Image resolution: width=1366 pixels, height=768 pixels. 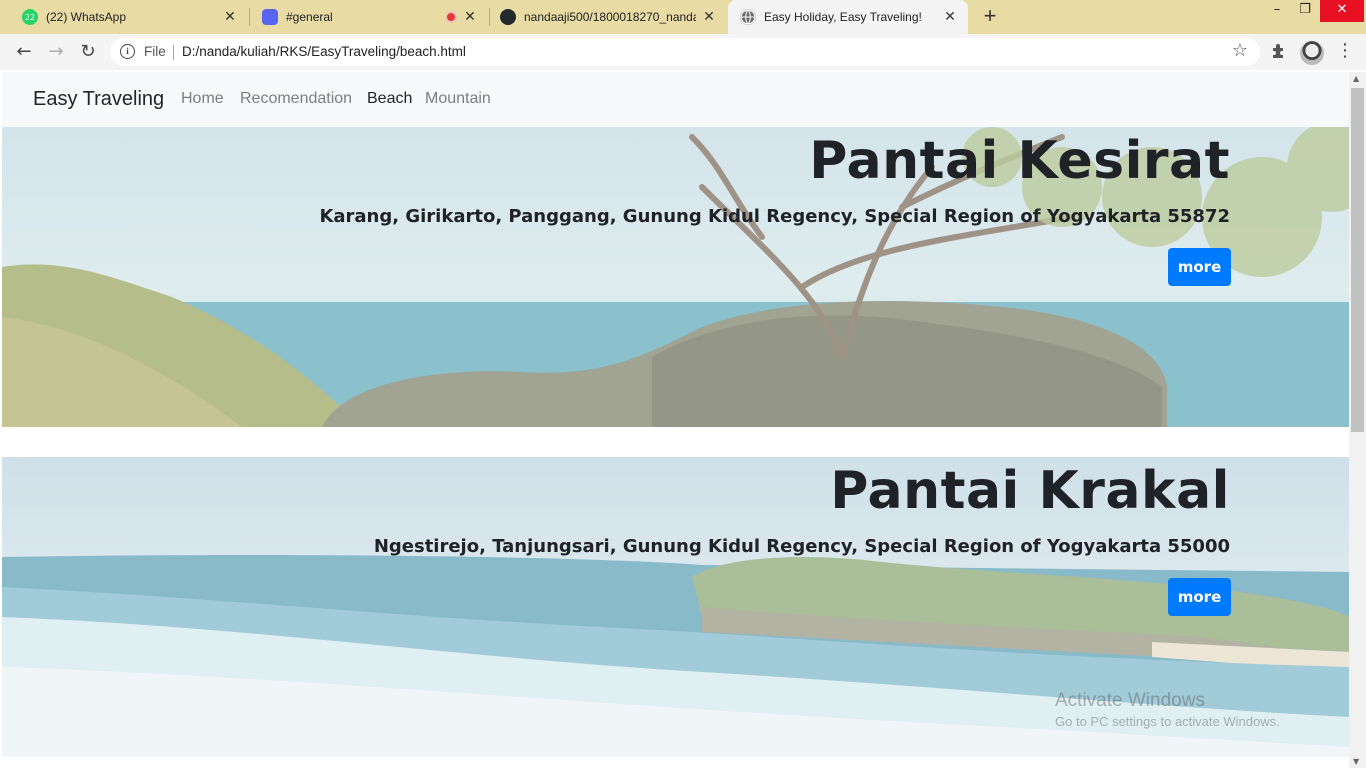 I want to click on tab-title: (22) WhatsApp, so click(x=86, y=17).